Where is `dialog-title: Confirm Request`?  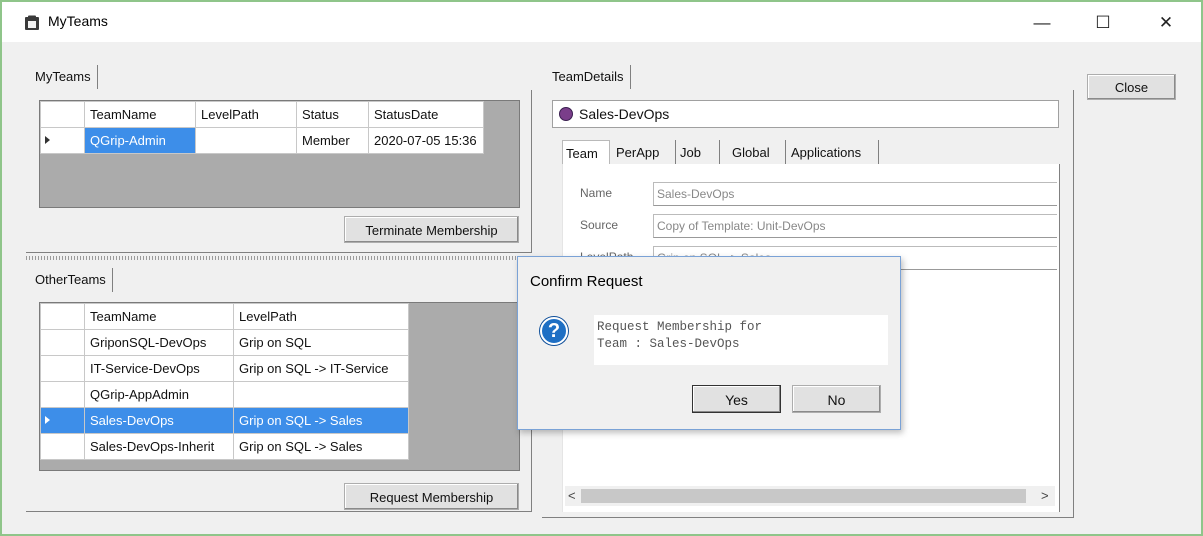 dialog-title: Confirm Request is located at coordinates (586, 281).